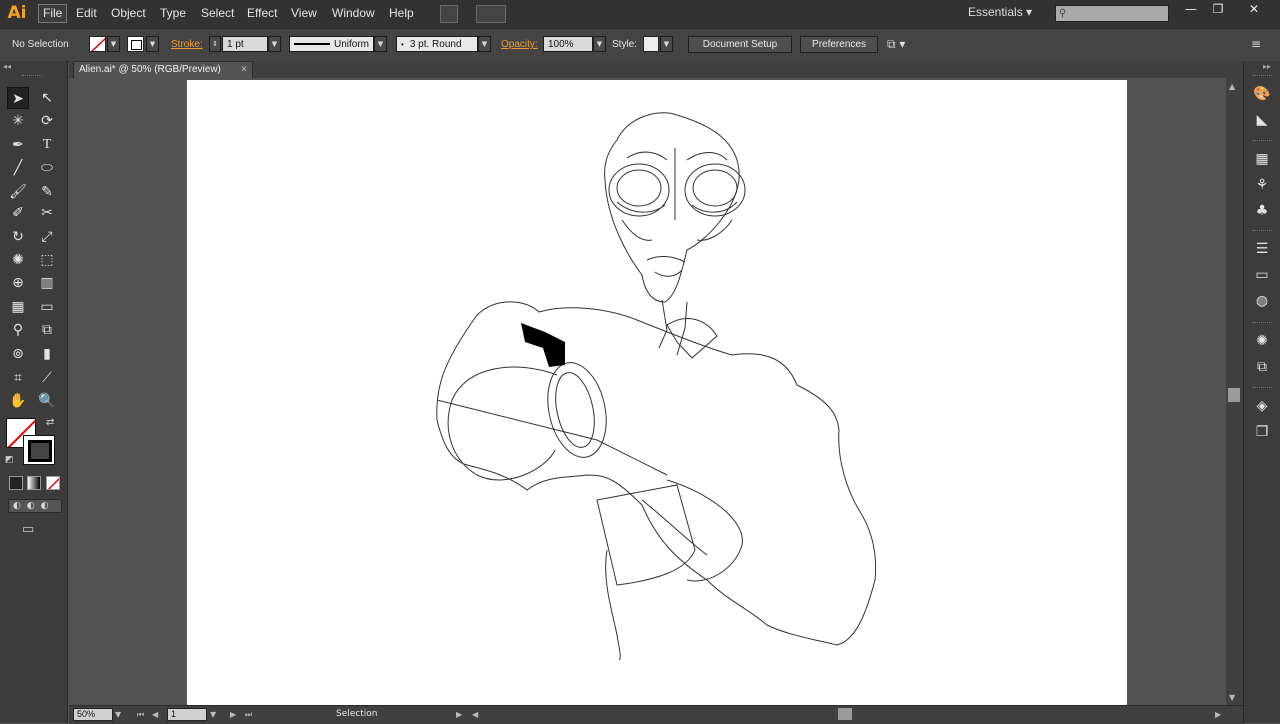 This screenshot has width=1280, height=724. What do you see at coordinates (1262, 185) in the screenshot?
I see `brushes-panel-icon: ⚘` at bounding box center [1262, 185].